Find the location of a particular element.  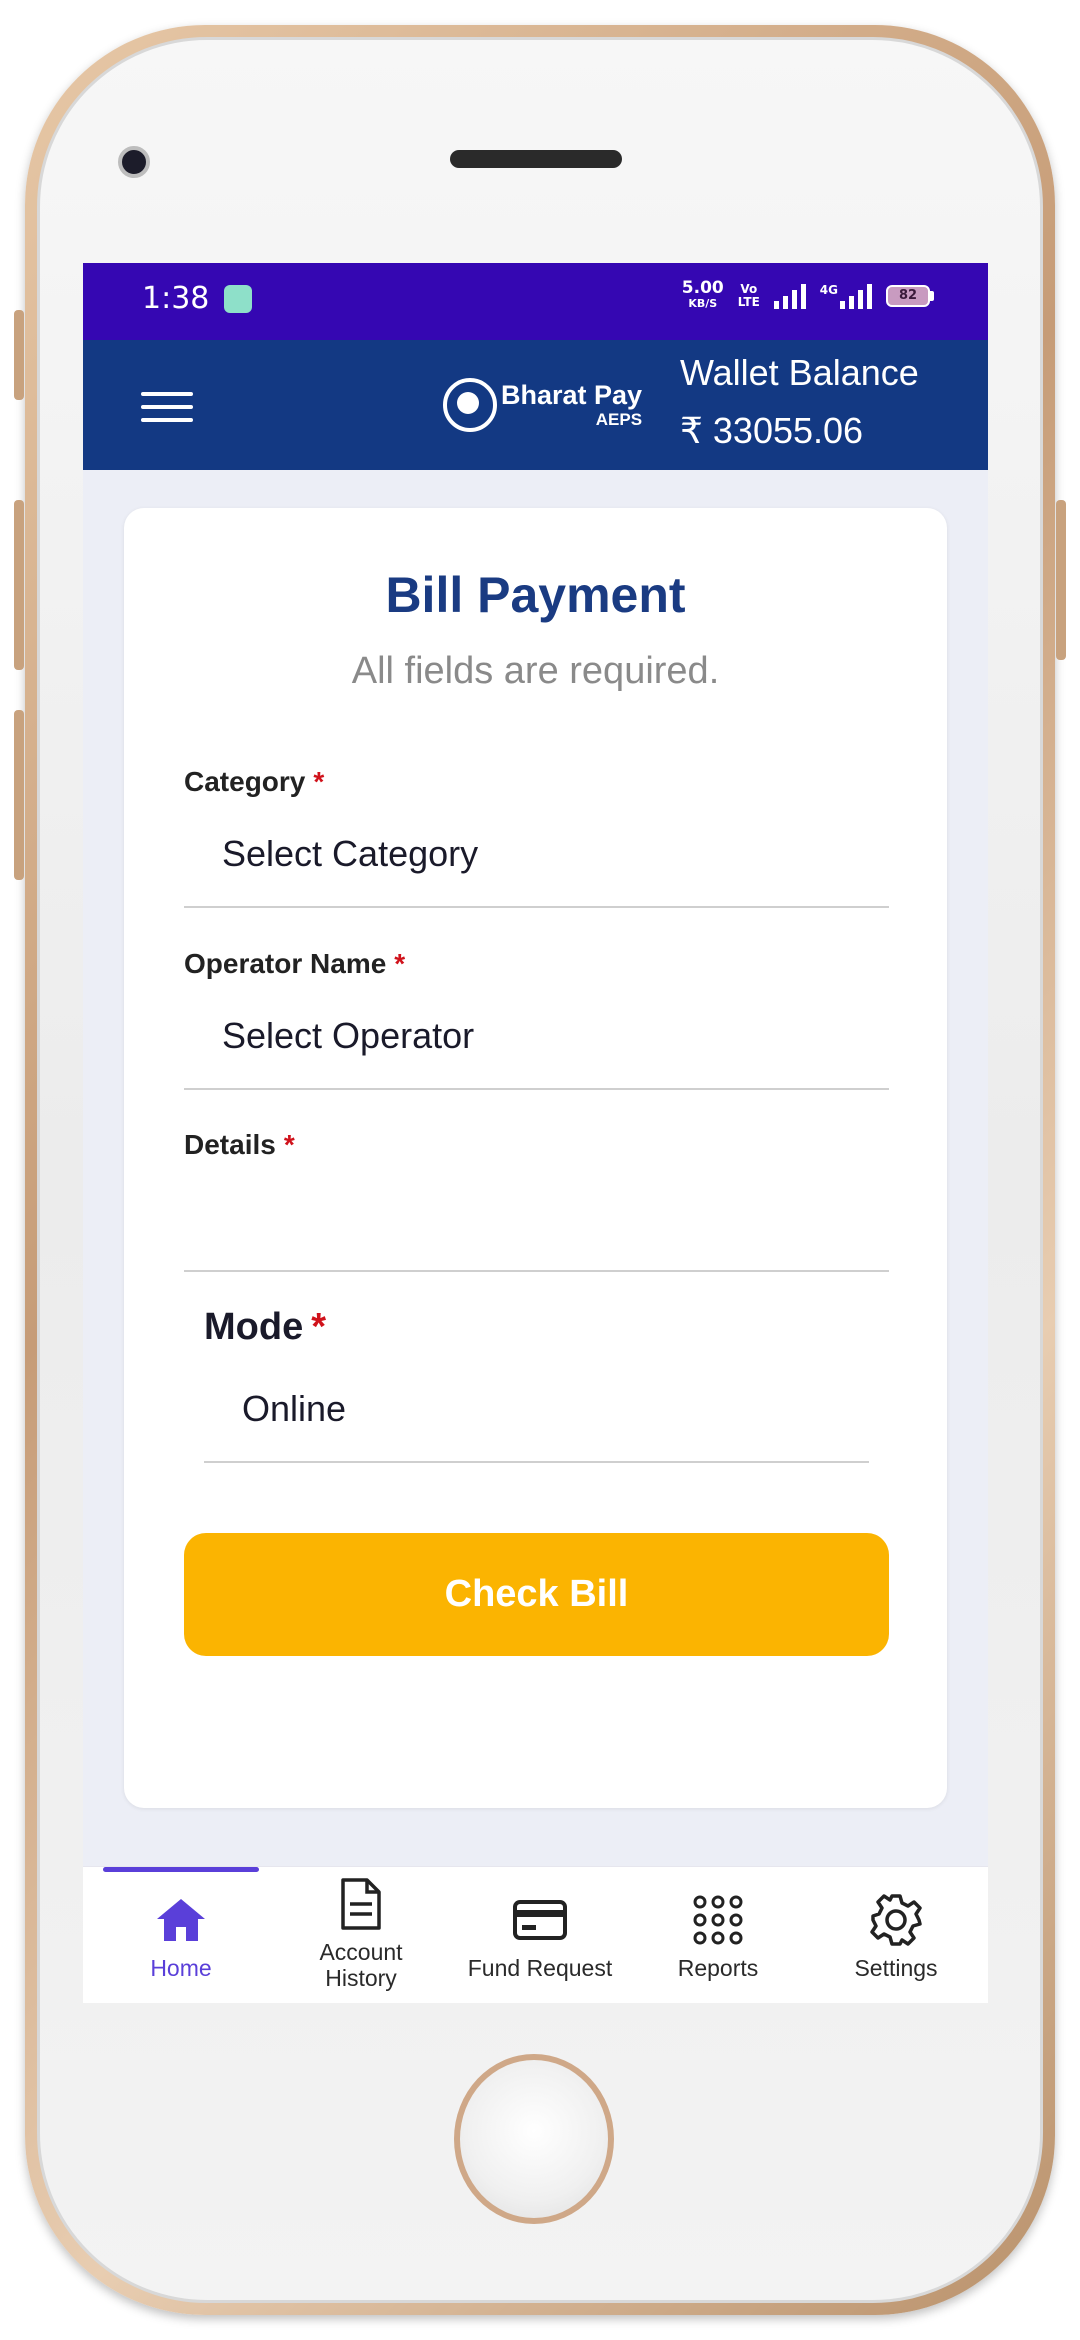

nav-reports: Reports is located at coordinates (718, 1935).